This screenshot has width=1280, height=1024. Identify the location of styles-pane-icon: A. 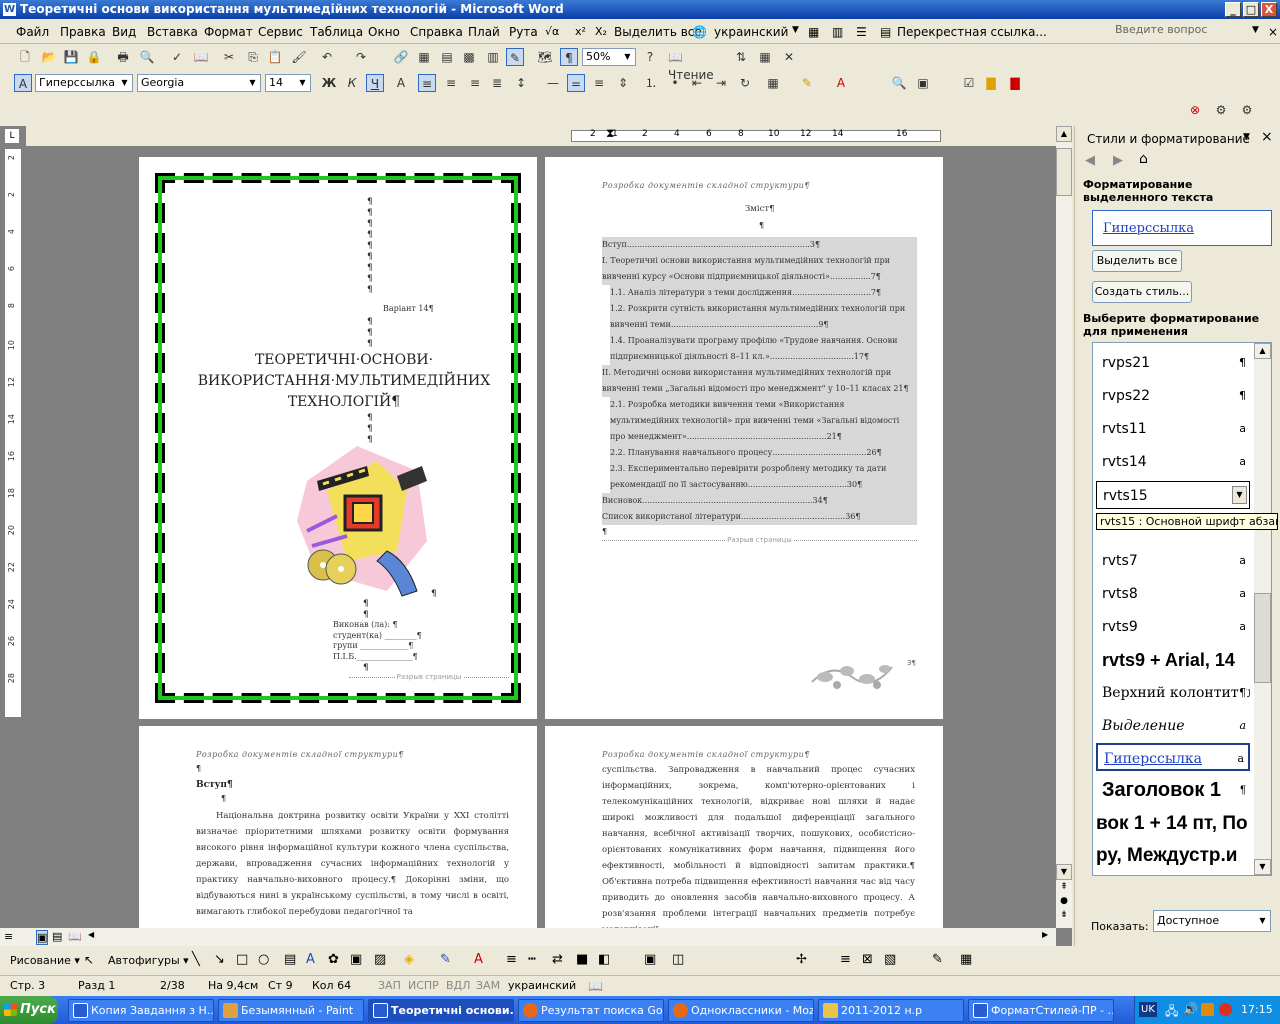
(23, 83).